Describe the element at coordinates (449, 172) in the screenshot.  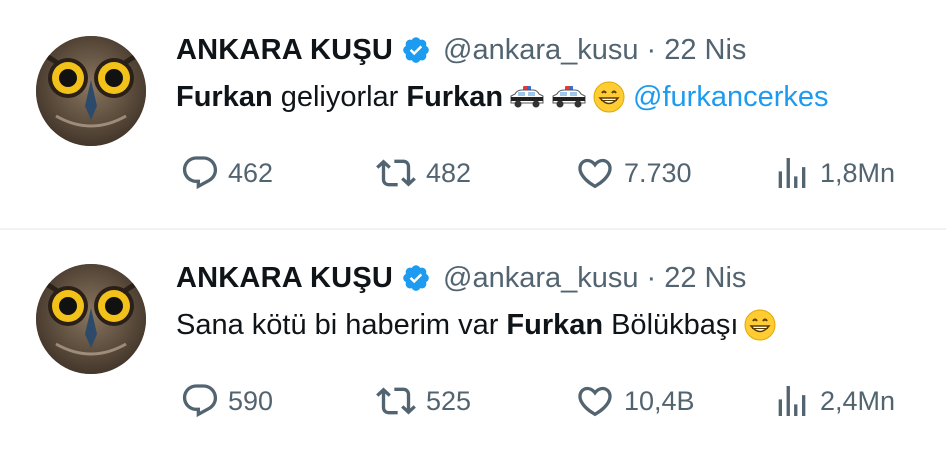
I see `retweet-count: 482` at that location.